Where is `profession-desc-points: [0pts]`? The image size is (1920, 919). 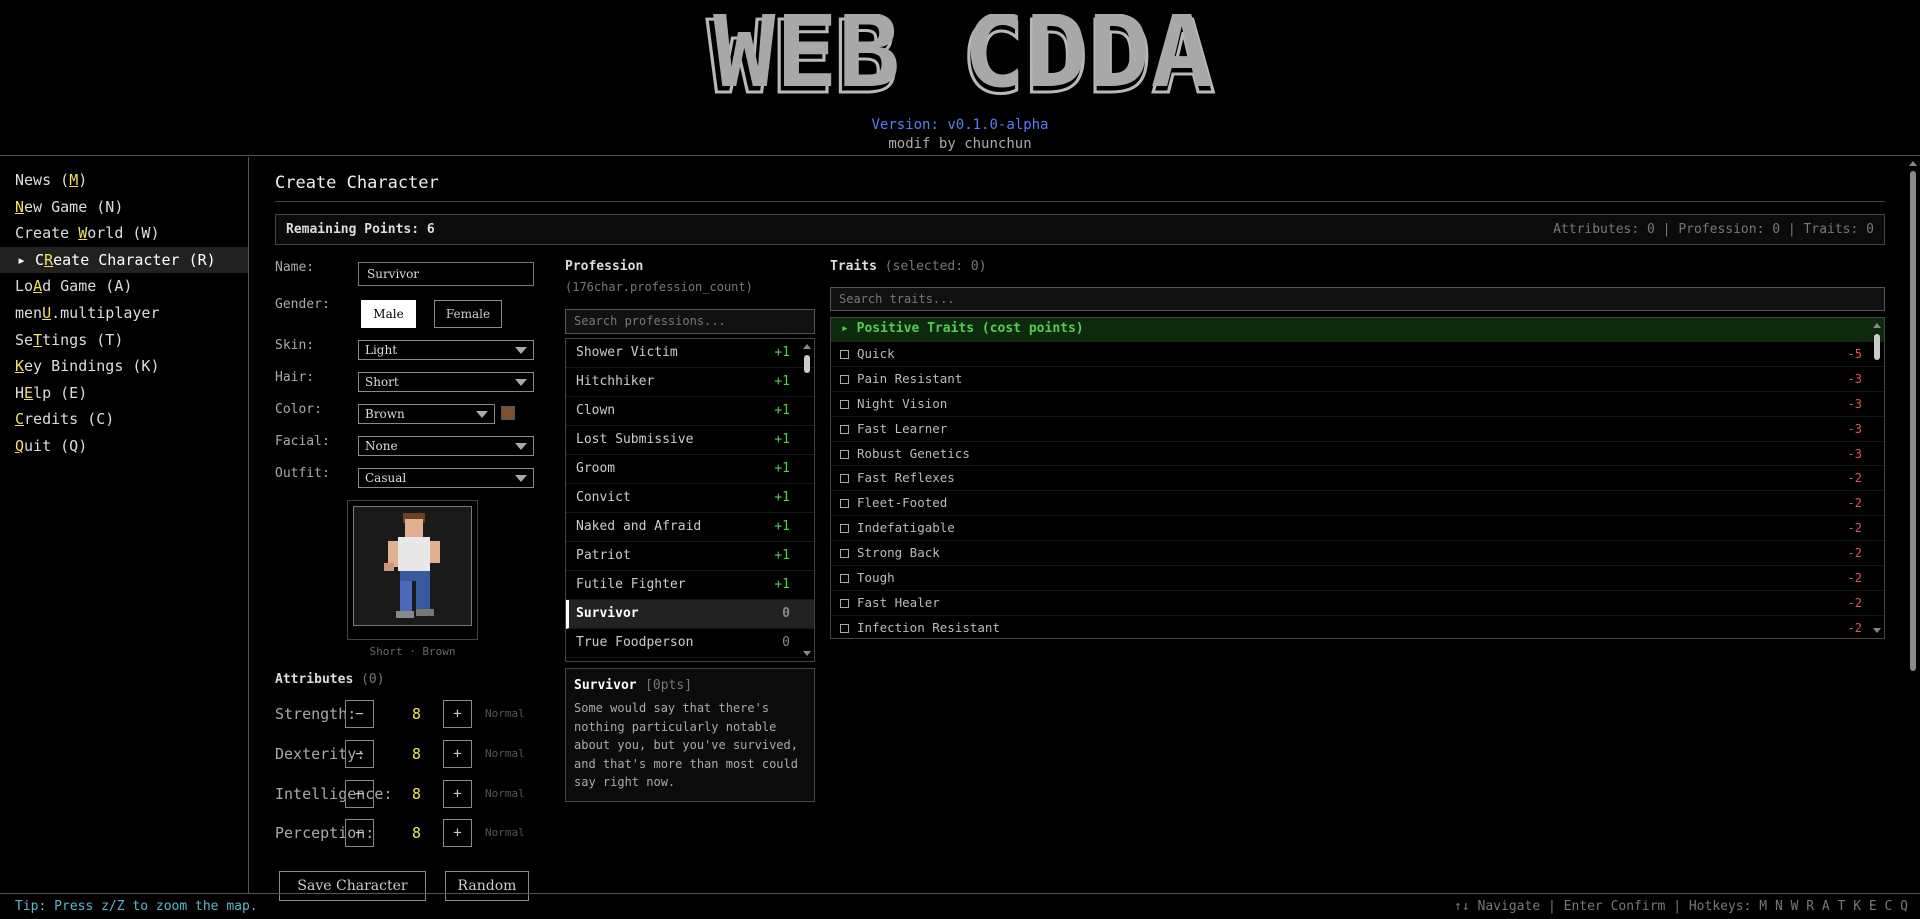 profession-desc-points: [0pts] is located at coordinates (669, 685).